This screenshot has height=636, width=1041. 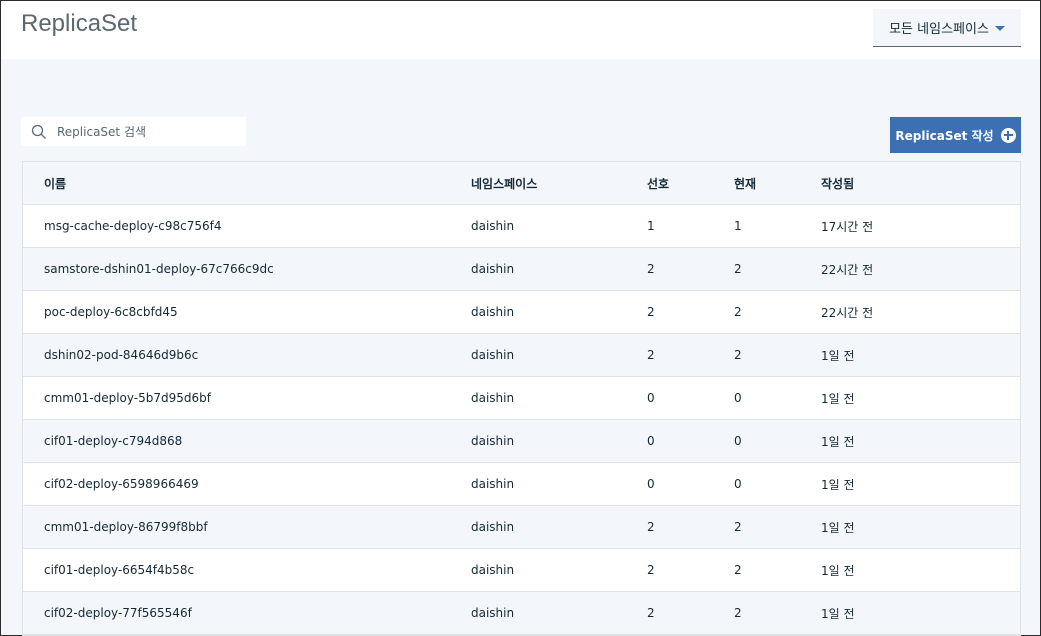 What do you see at coordinates (247, 613) in the screenshot?
I see `replicaset-name: cif02-deploy-77f565546f` at bounding box center [247, 613].